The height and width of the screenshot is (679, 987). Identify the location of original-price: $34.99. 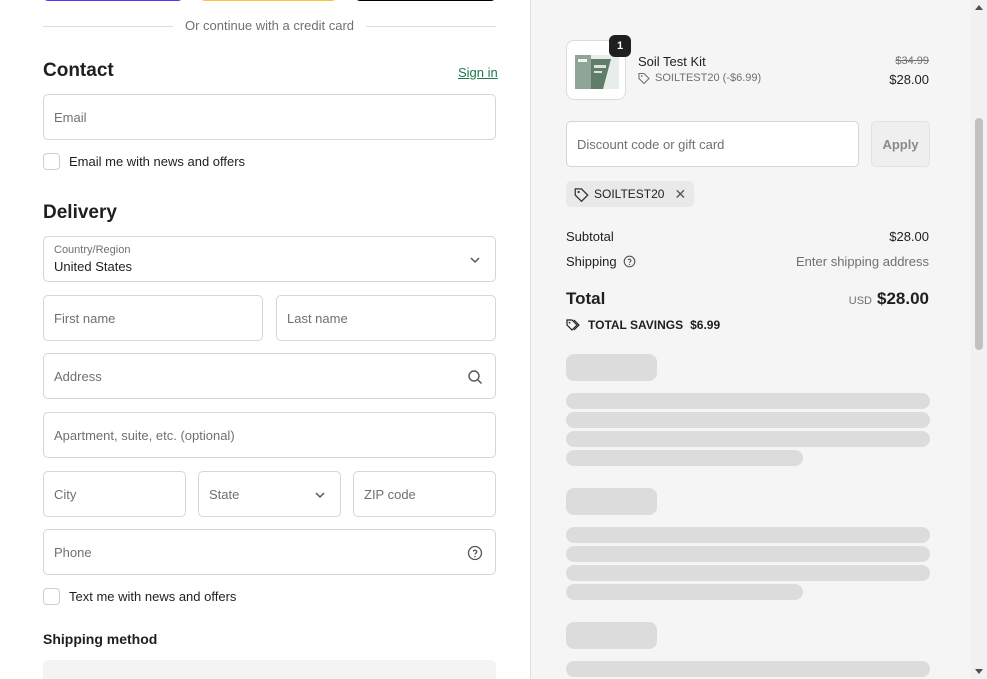
(912, 61).